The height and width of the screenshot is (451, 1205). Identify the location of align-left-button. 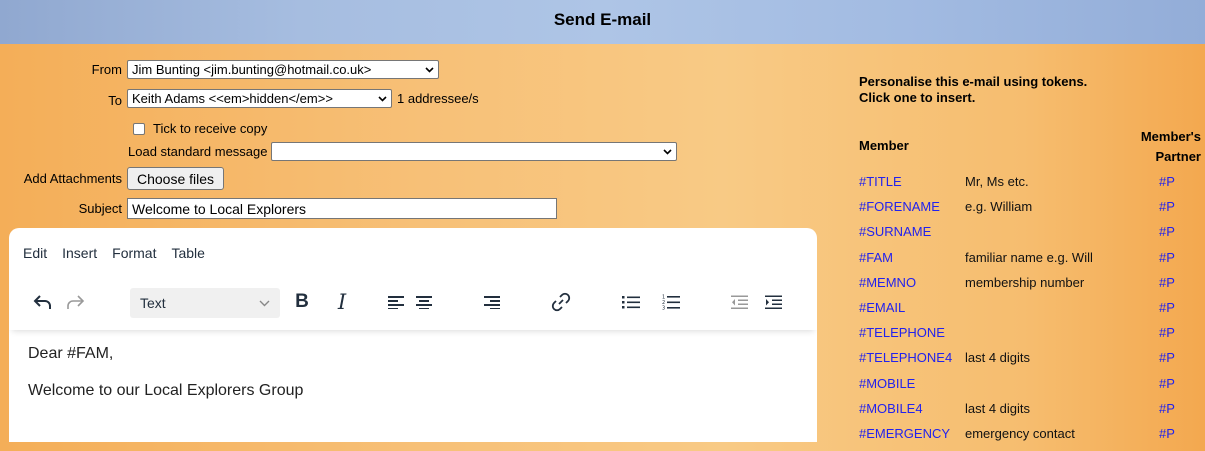
(396, 302).